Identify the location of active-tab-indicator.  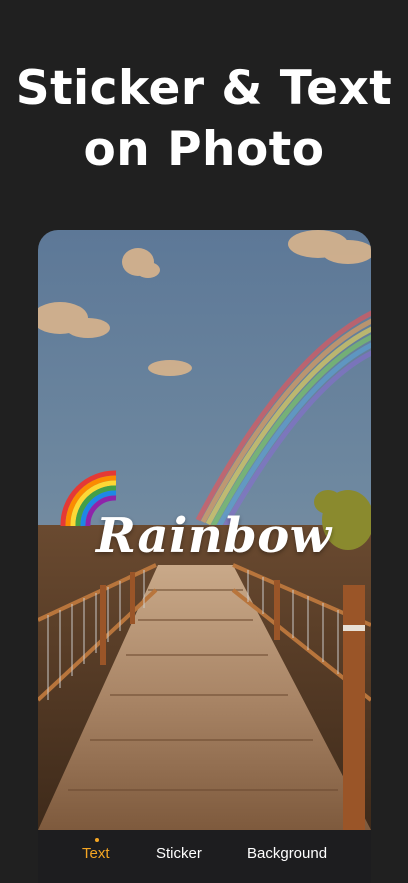
(97, 840).